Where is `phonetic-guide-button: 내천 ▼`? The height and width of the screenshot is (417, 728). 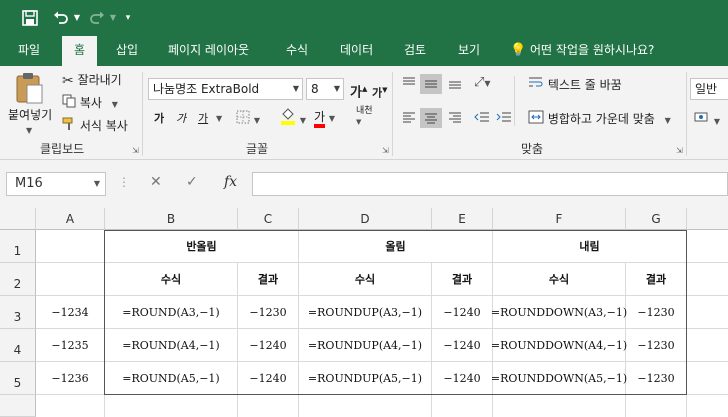
phonetic-guide-button: 내천 ▼ is located at coordinates (369, 117).